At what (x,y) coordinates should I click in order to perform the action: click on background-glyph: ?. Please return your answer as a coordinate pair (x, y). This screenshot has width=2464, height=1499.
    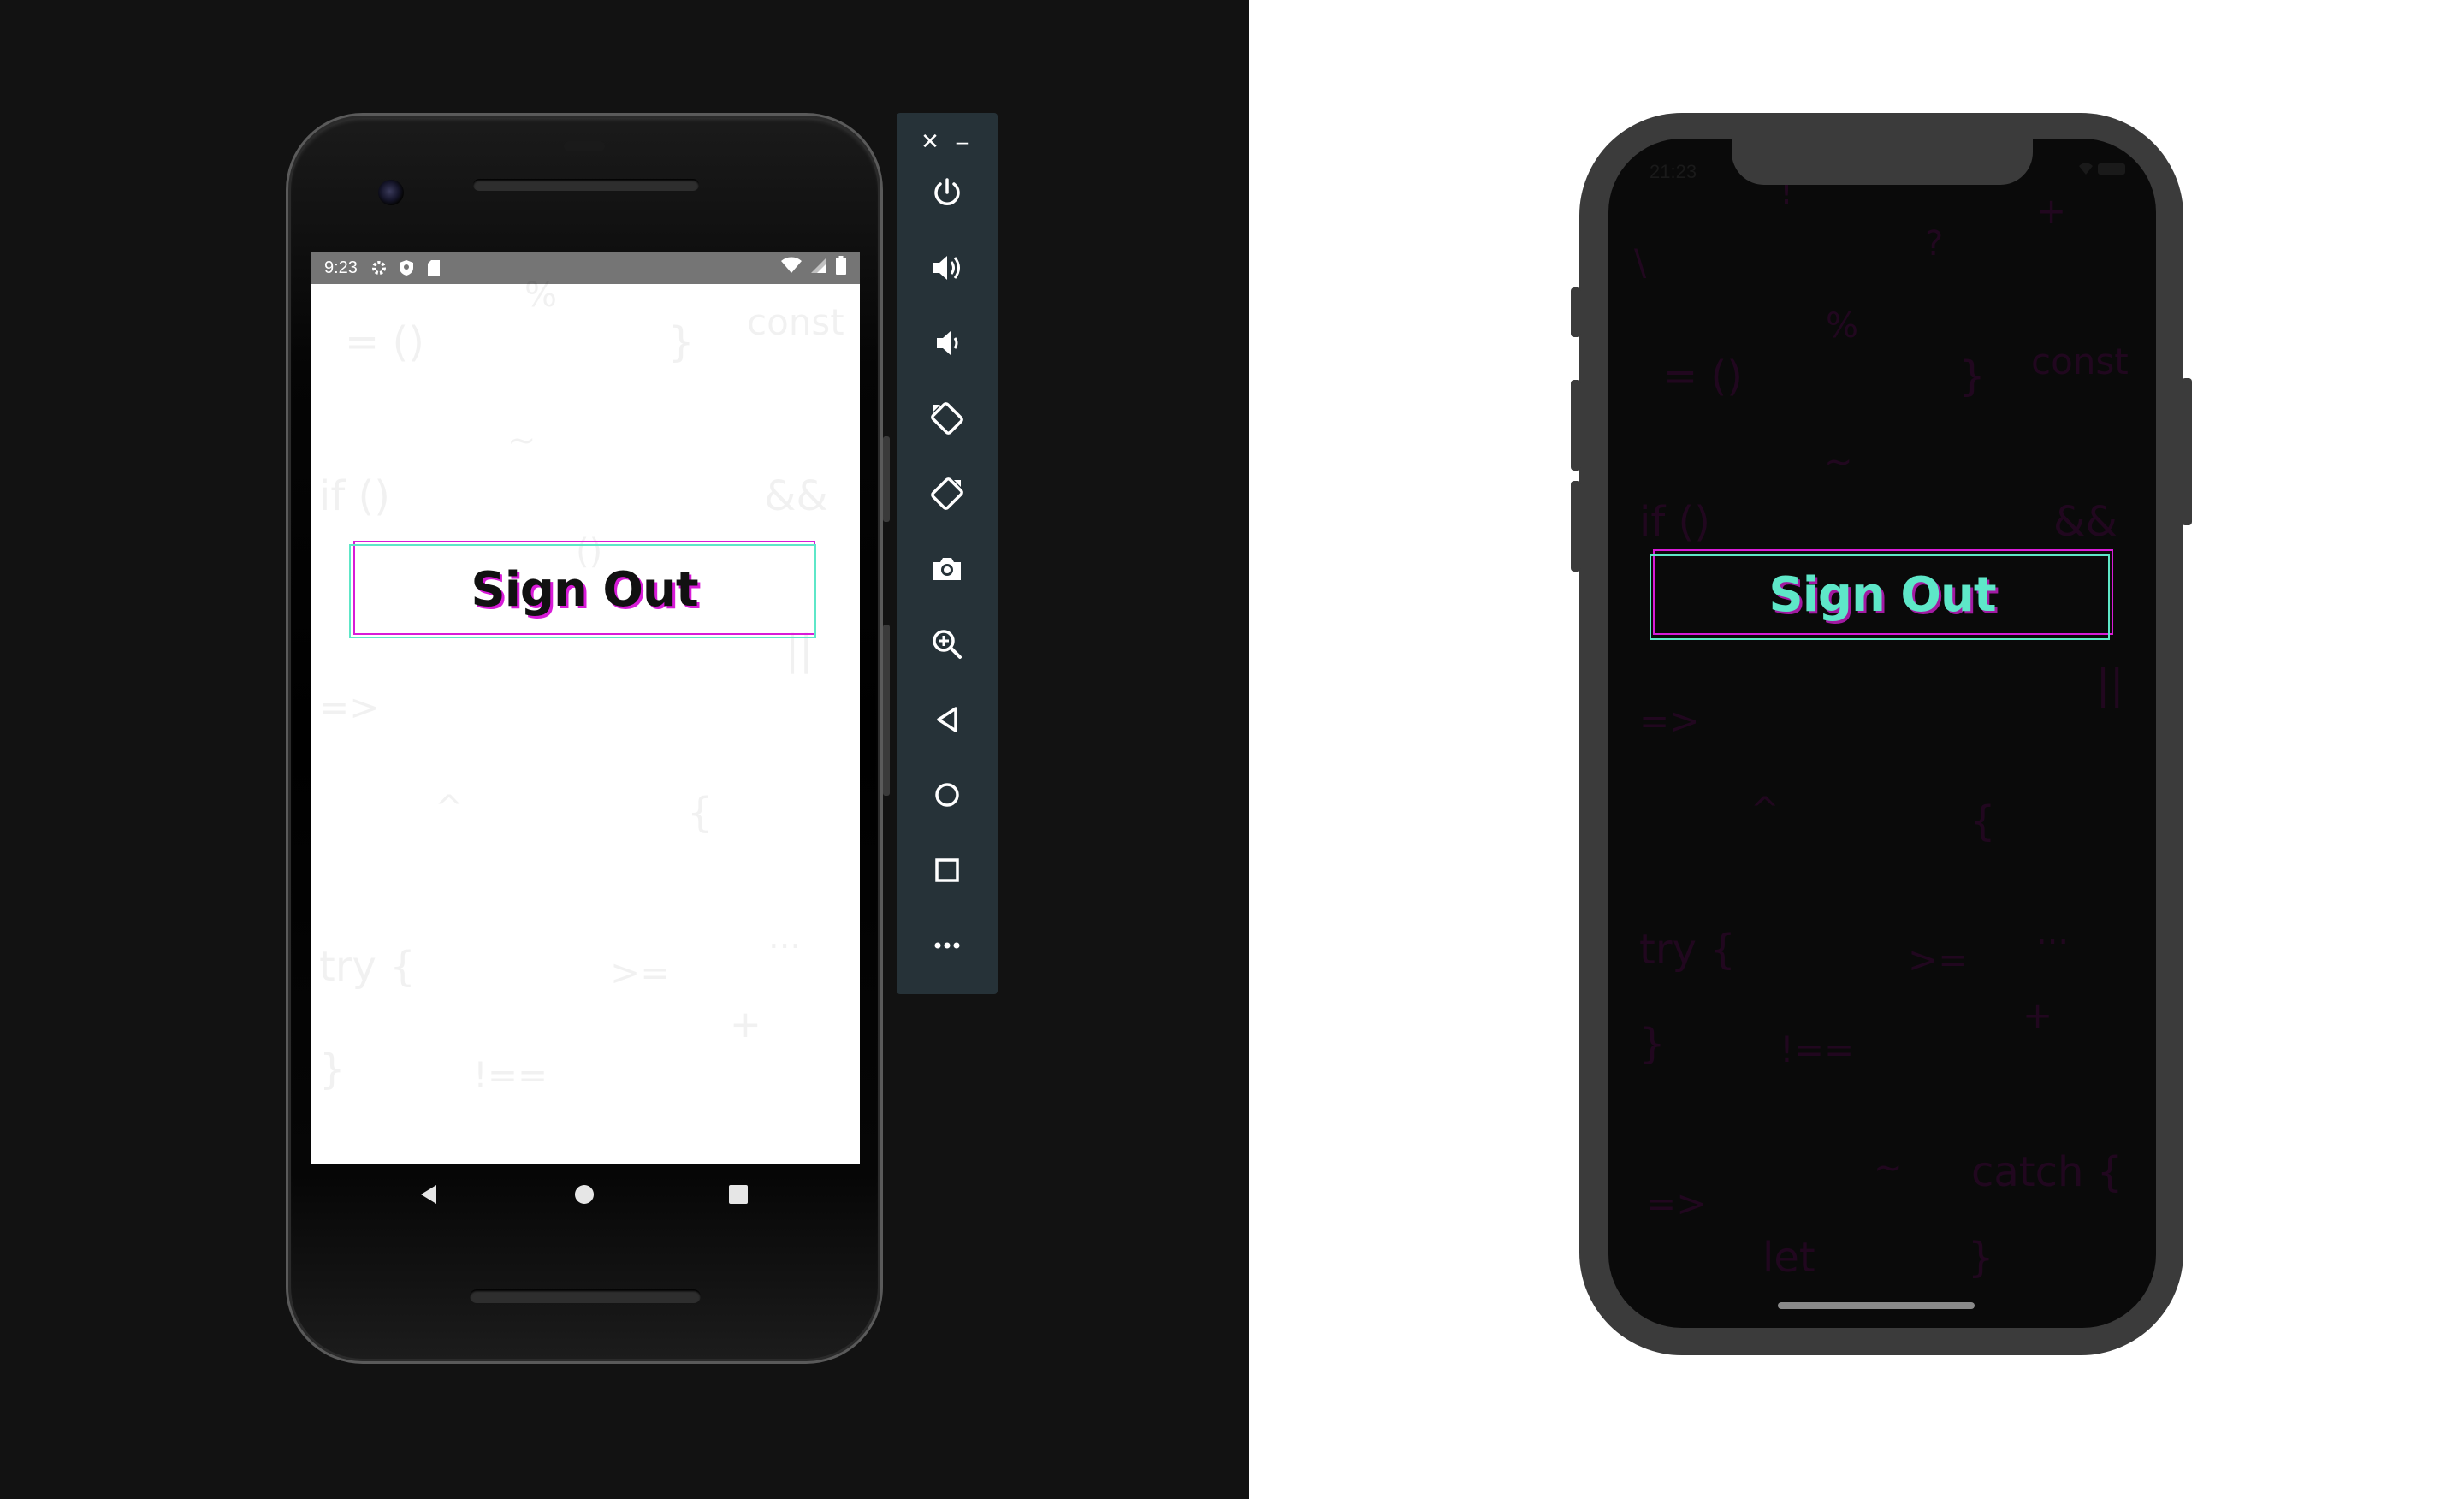
    Looking at the image, I should click on (1934, 244).